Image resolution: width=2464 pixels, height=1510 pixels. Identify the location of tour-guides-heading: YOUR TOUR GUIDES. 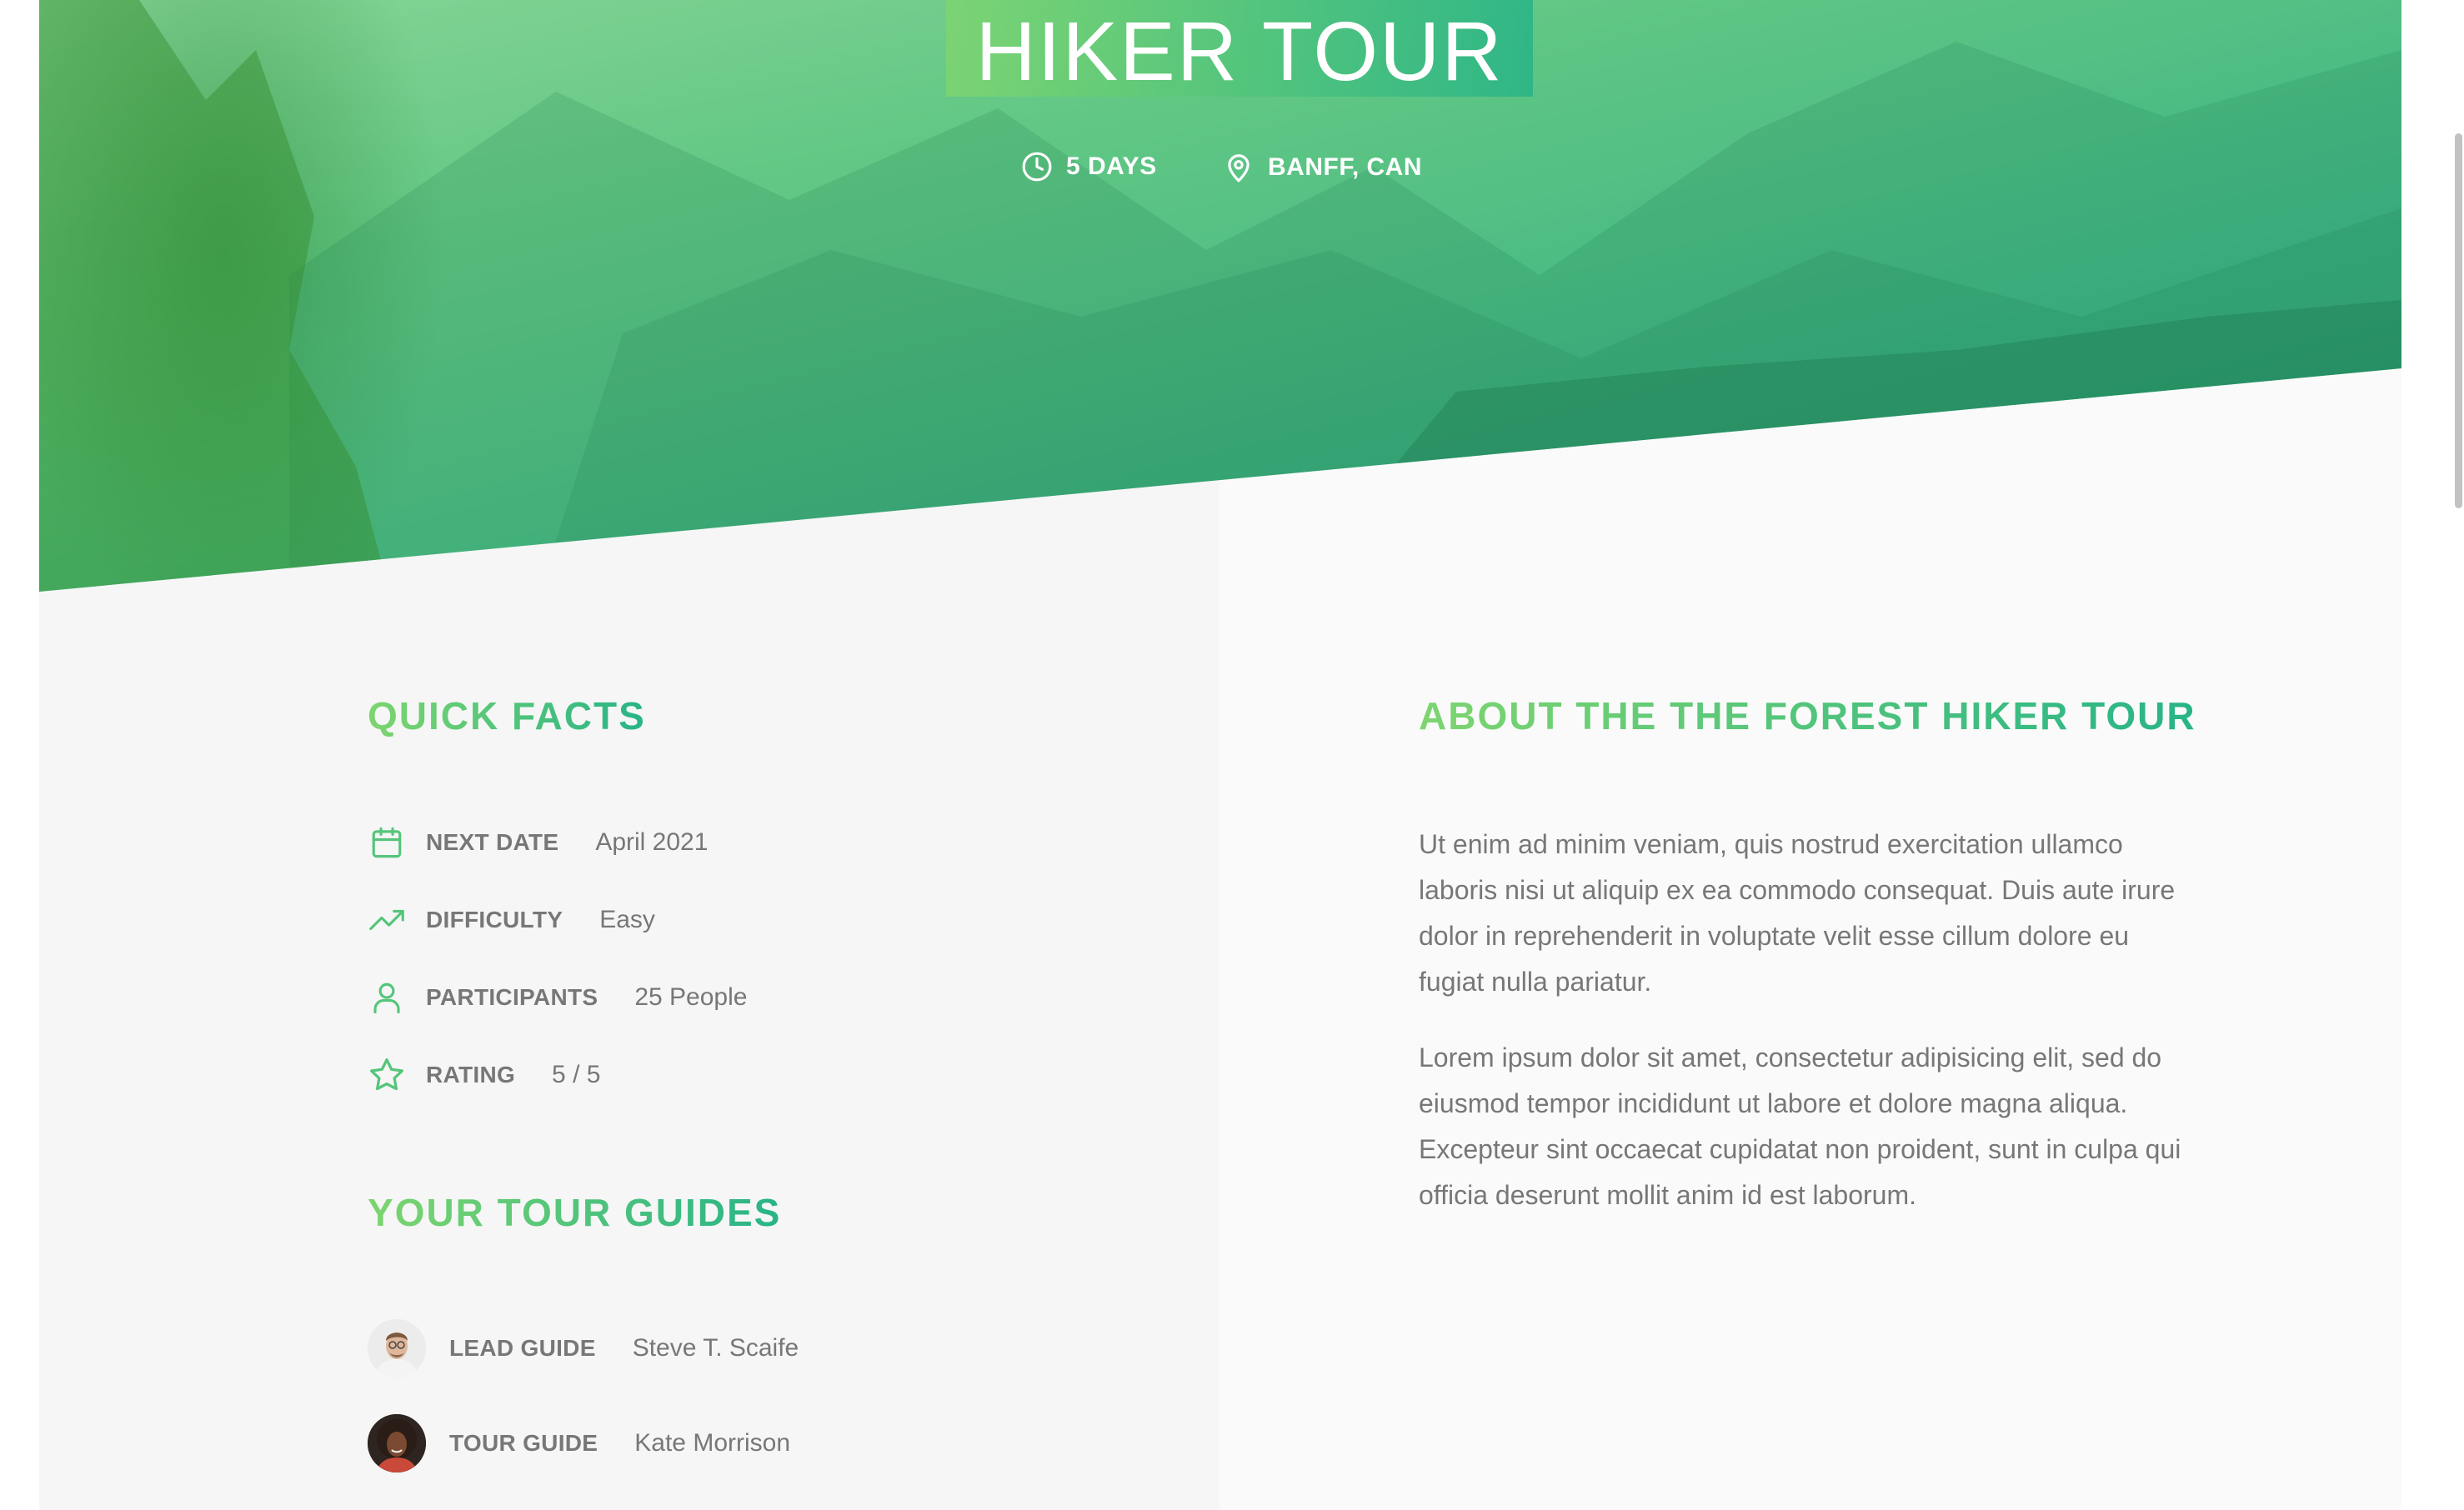
(575, 1212).